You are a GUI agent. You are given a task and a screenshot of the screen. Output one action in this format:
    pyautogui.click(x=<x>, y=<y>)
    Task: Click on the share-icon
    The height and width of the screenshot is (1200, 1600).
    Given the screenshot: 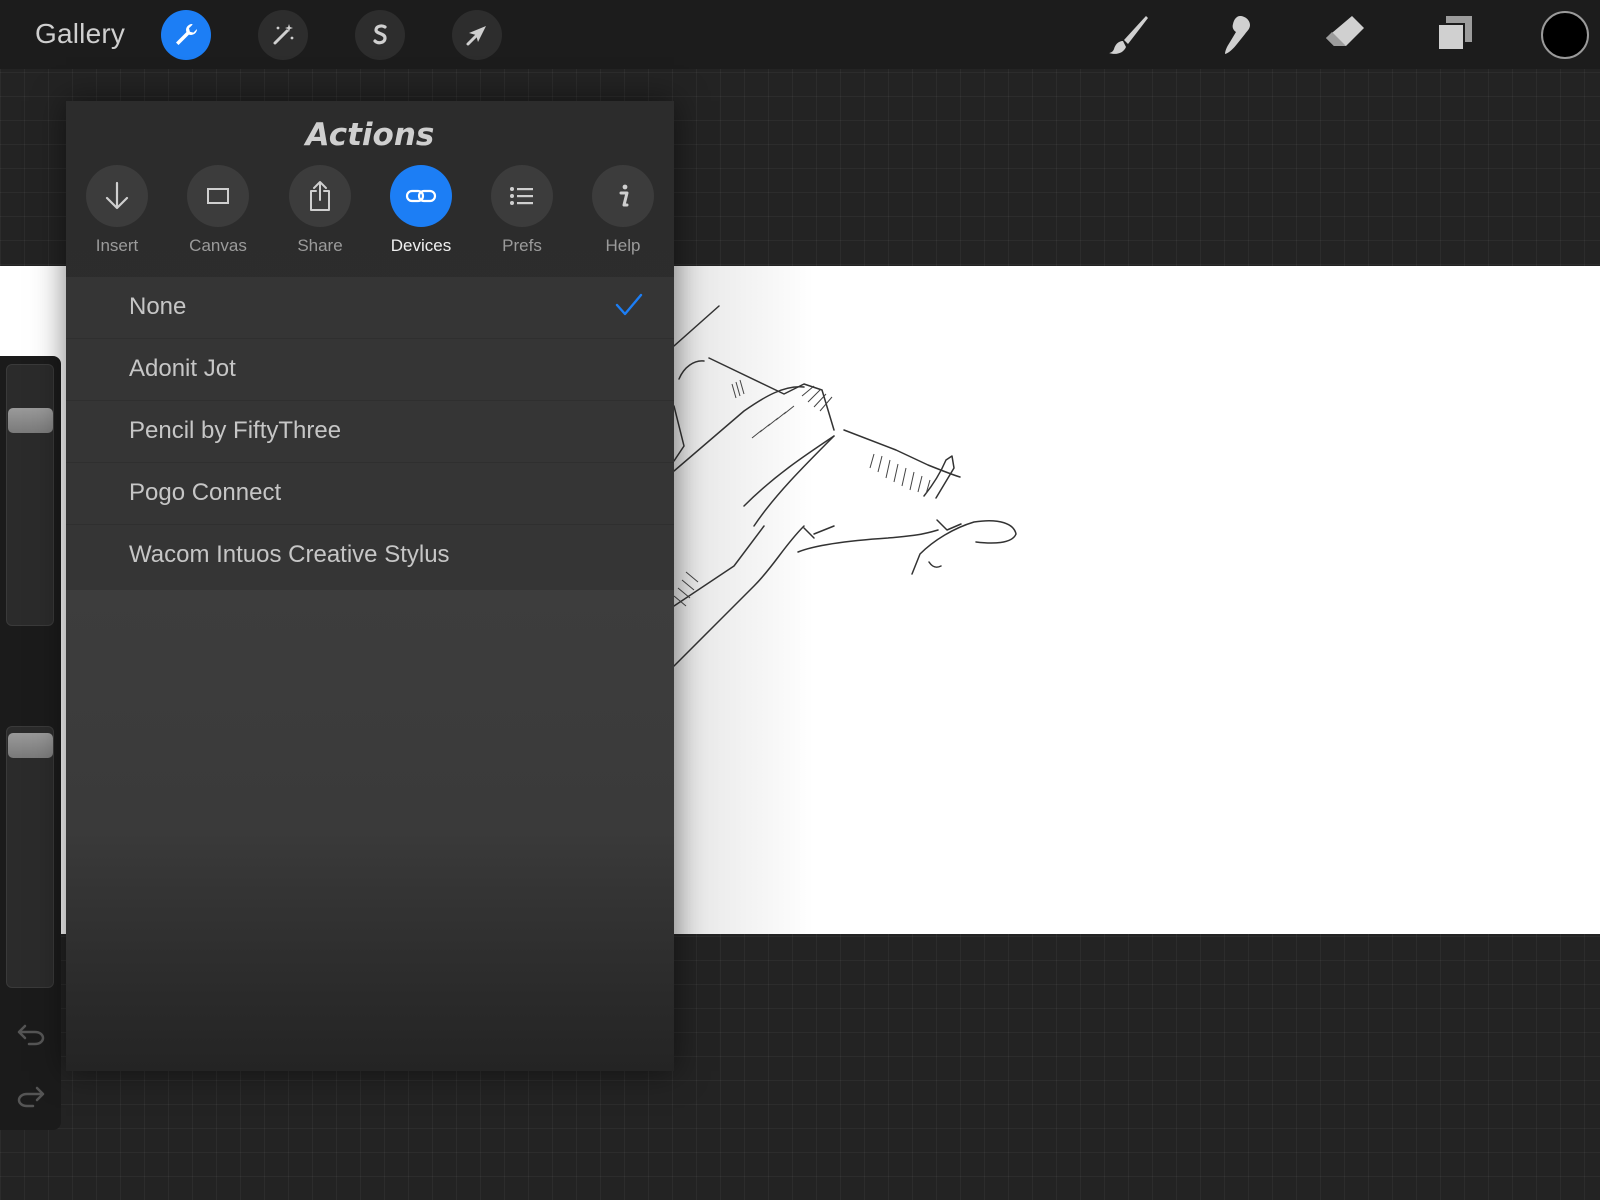 What is the action you would take?
    pyautogui.click(x=320, y=196)
    